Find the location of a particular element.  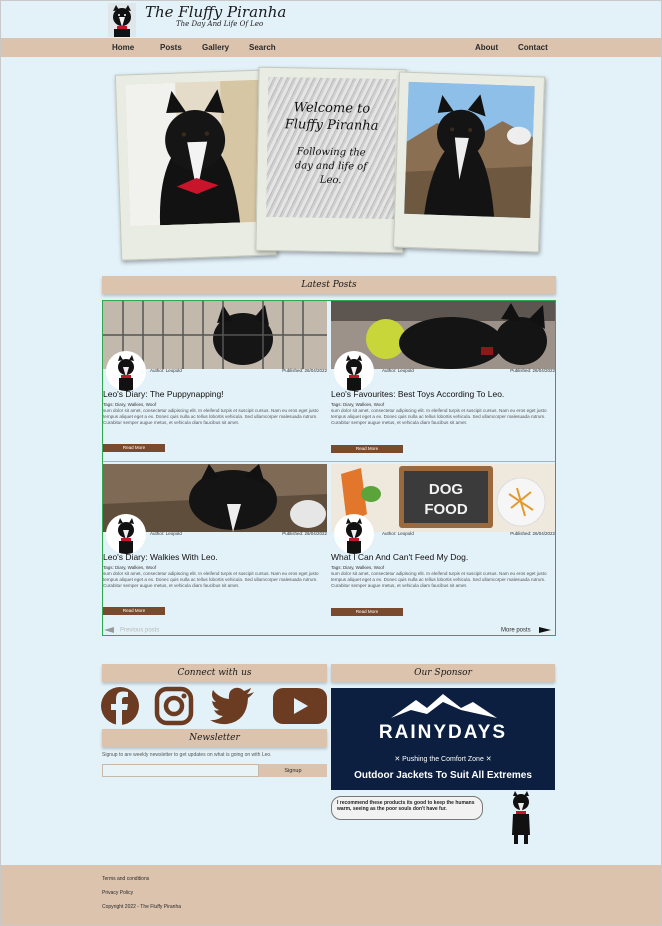

latest-posts-bar: Latest Posts is located at coordinates (329, 285).